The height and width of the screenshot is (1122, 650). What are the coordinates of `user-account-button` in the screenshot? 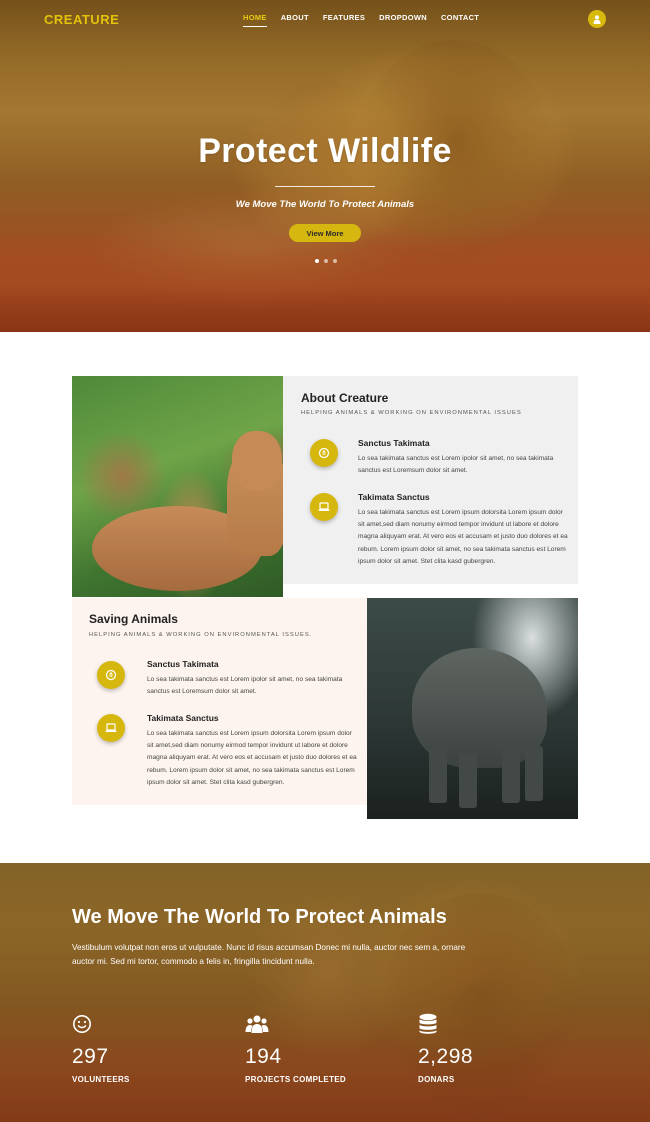 It's located at (597, 19).